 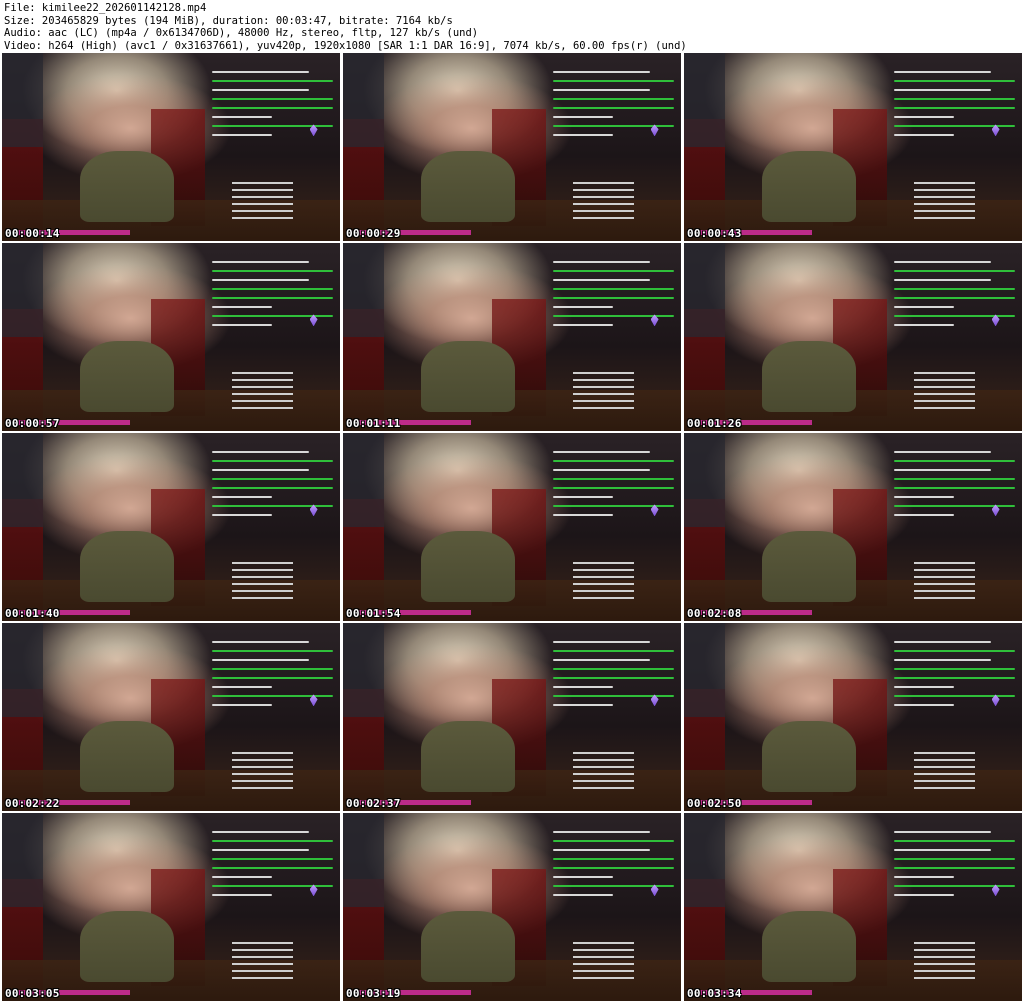 I want to click on thumbnail-timestamp: 00:00:29, so click(x=373, y=233).